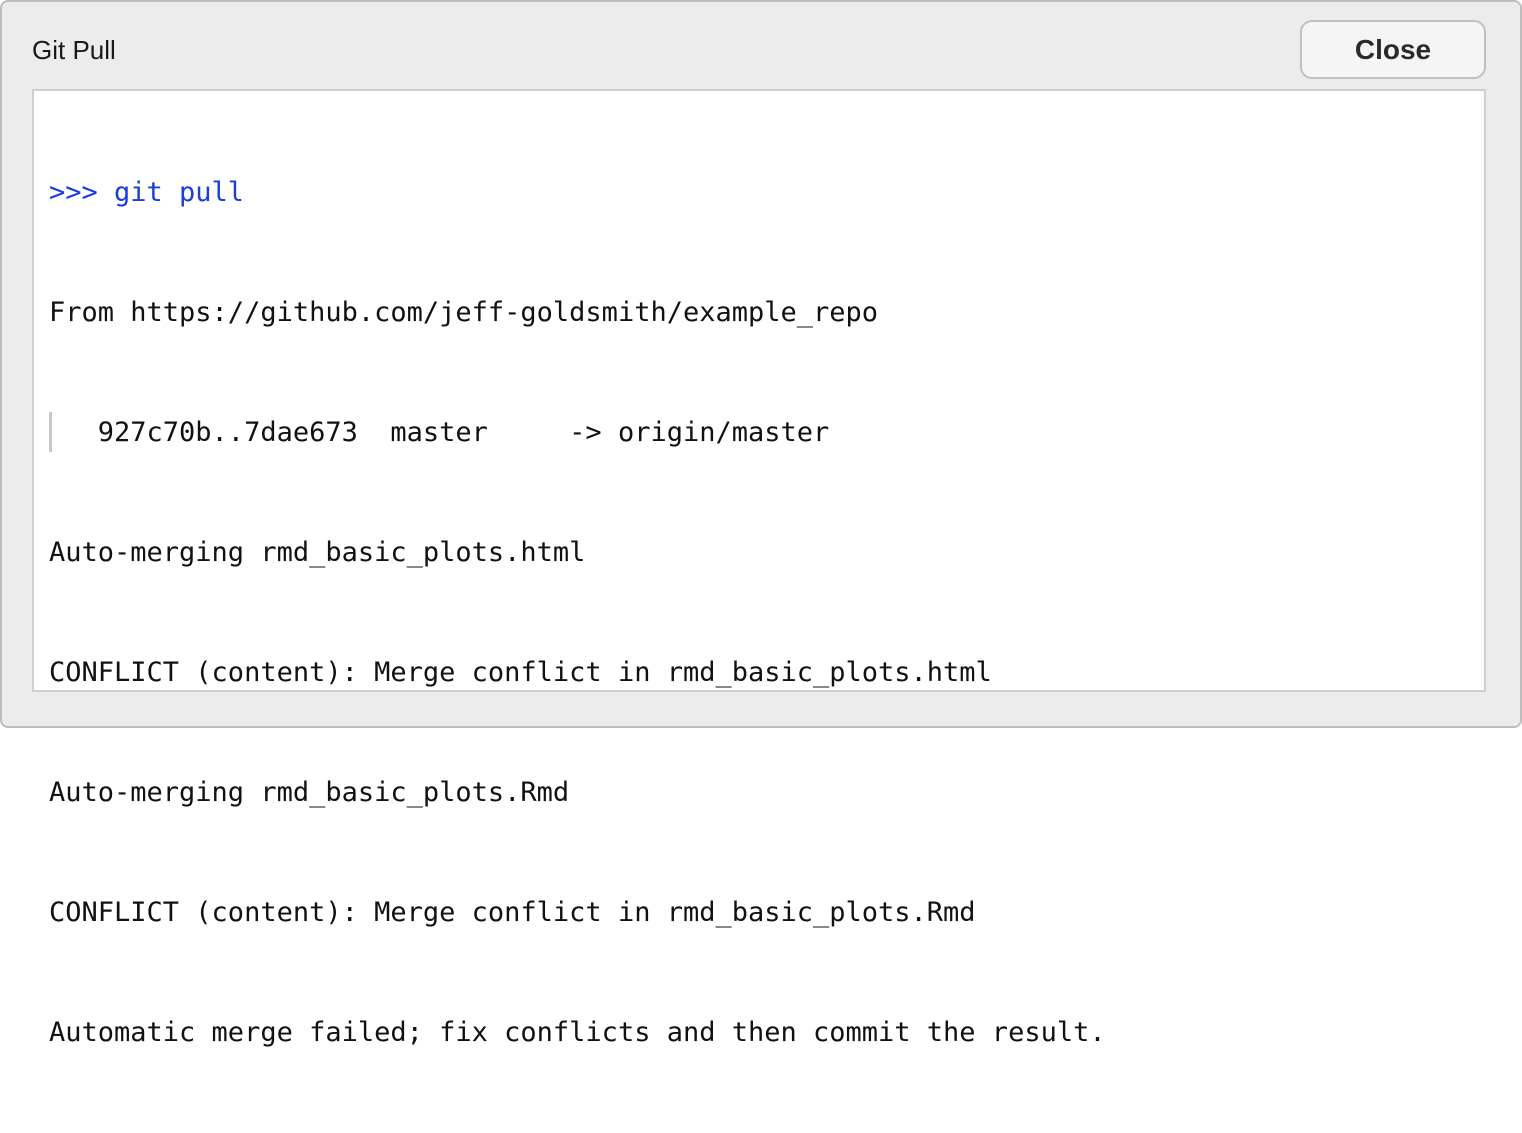  Describe the element at coordinates (439, 432) in the screenshot. I see `output-line: 927c70b..7dae673 master -> origin/master` at that location.